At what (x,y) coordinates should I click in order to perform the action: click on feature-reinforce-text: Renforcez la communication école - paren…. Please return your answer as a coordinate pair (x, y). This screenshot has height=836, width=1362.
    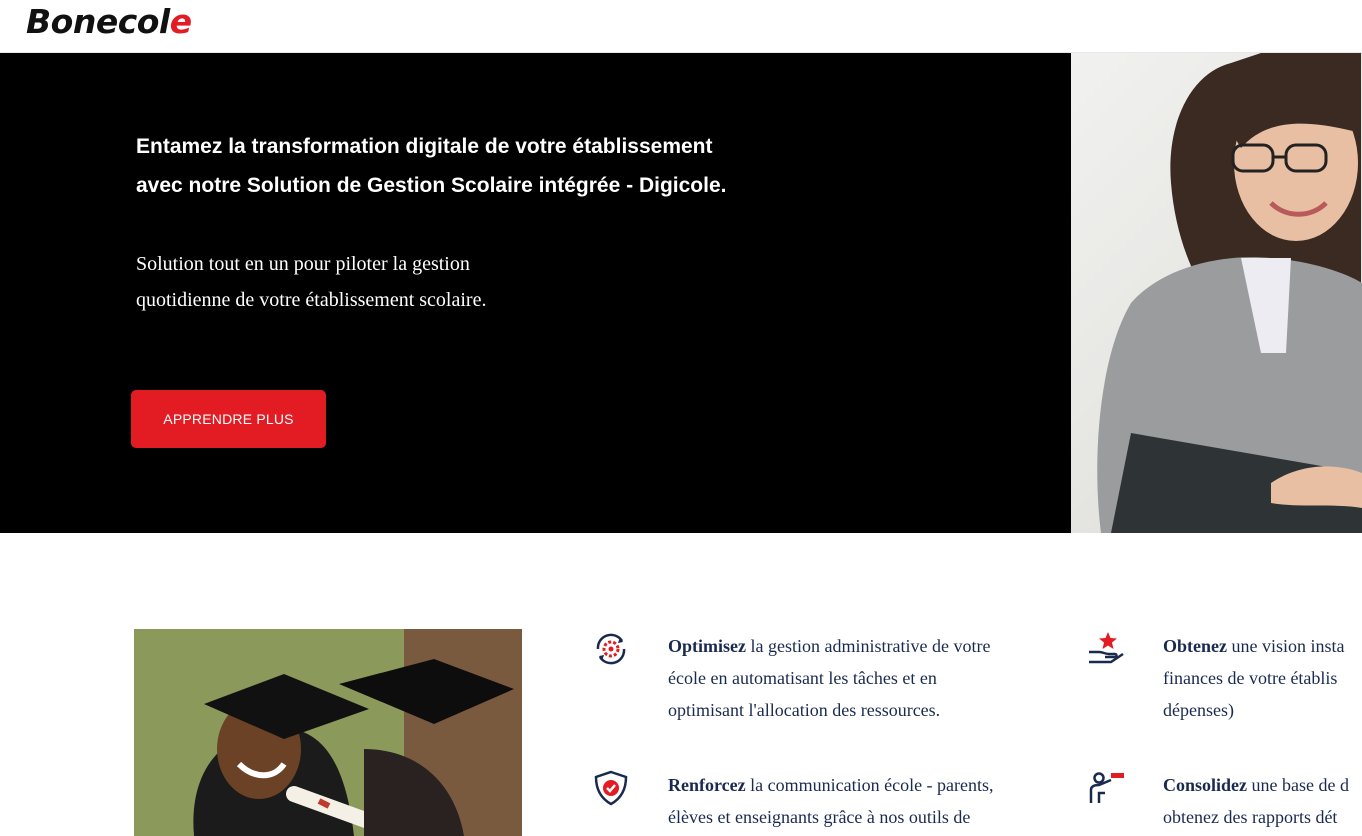
    Looking at the image, I should click on (831, 801).